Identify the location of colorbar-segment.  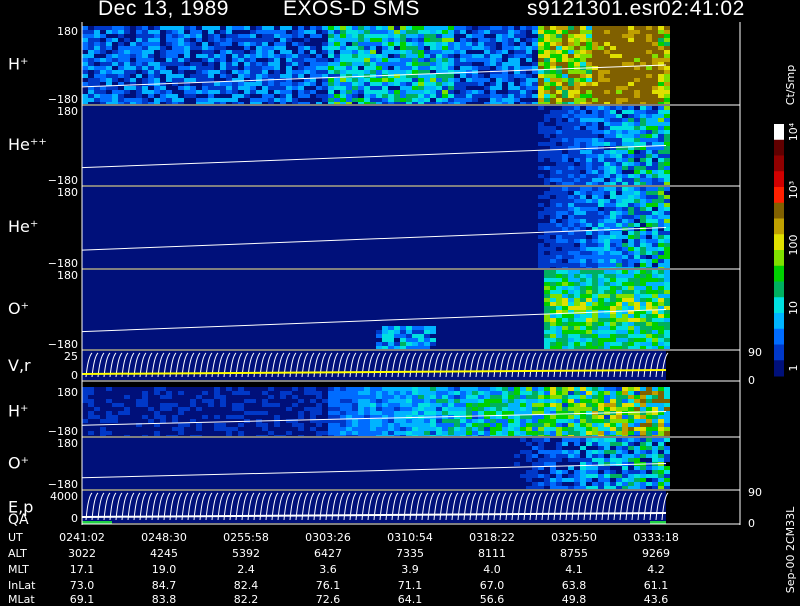
(779, 210).